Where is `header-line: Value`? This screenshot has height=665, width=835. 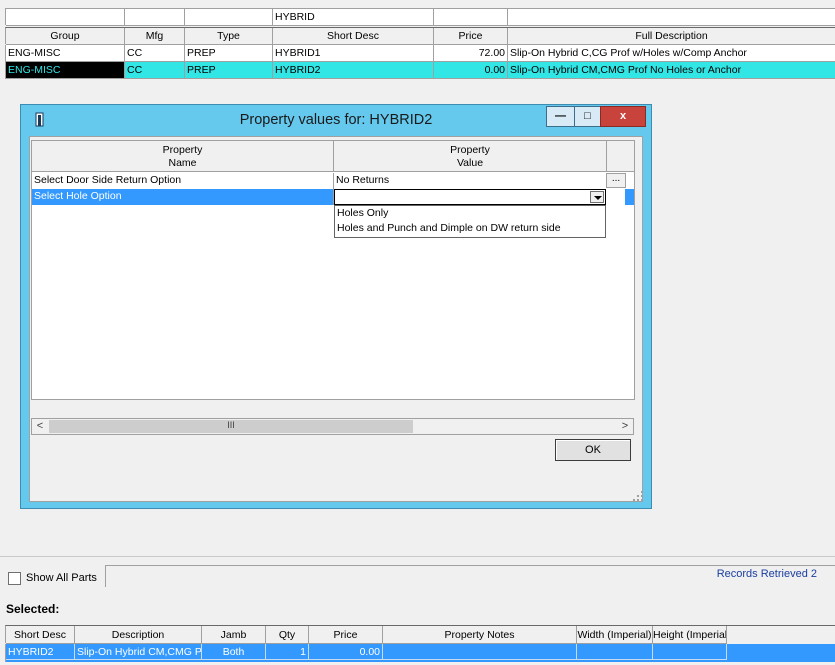 header-line: Value is located at coordinates (470, 163).